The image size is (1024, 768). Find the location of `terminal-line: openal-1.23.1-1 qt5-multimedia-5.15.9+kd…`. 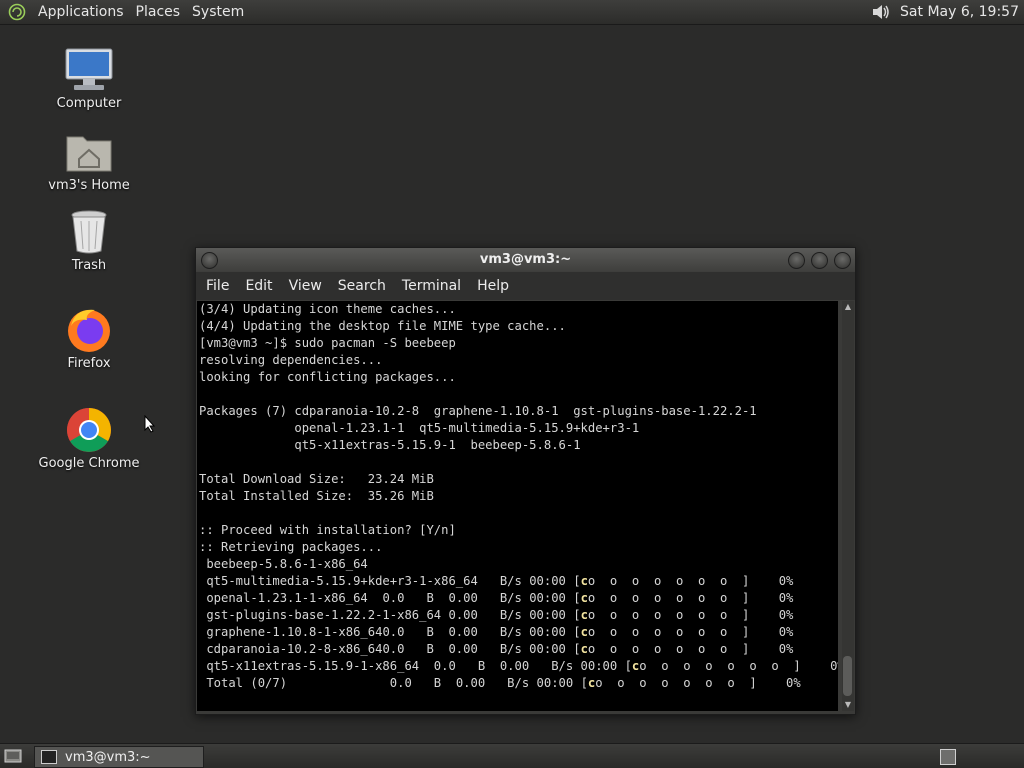

terminal-line: openal-1.23.1-1 qt5-multimedia-5.15.9+kd… is located at coordinates (419, 428).